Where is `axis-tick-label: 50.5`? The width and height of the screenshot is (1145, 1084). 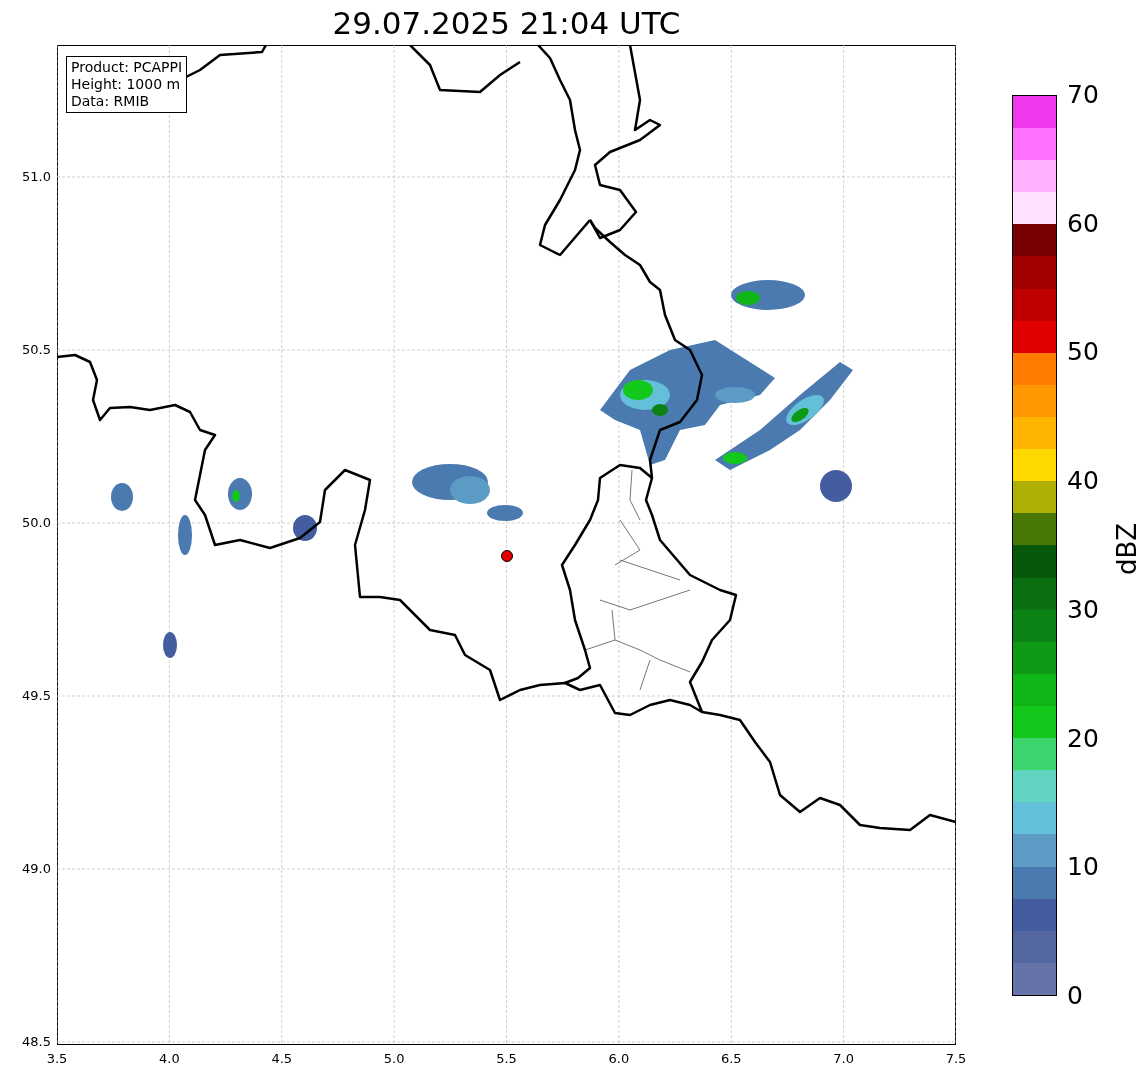
axis-tick-label: 50.5 is located at coordinates (36, 350).